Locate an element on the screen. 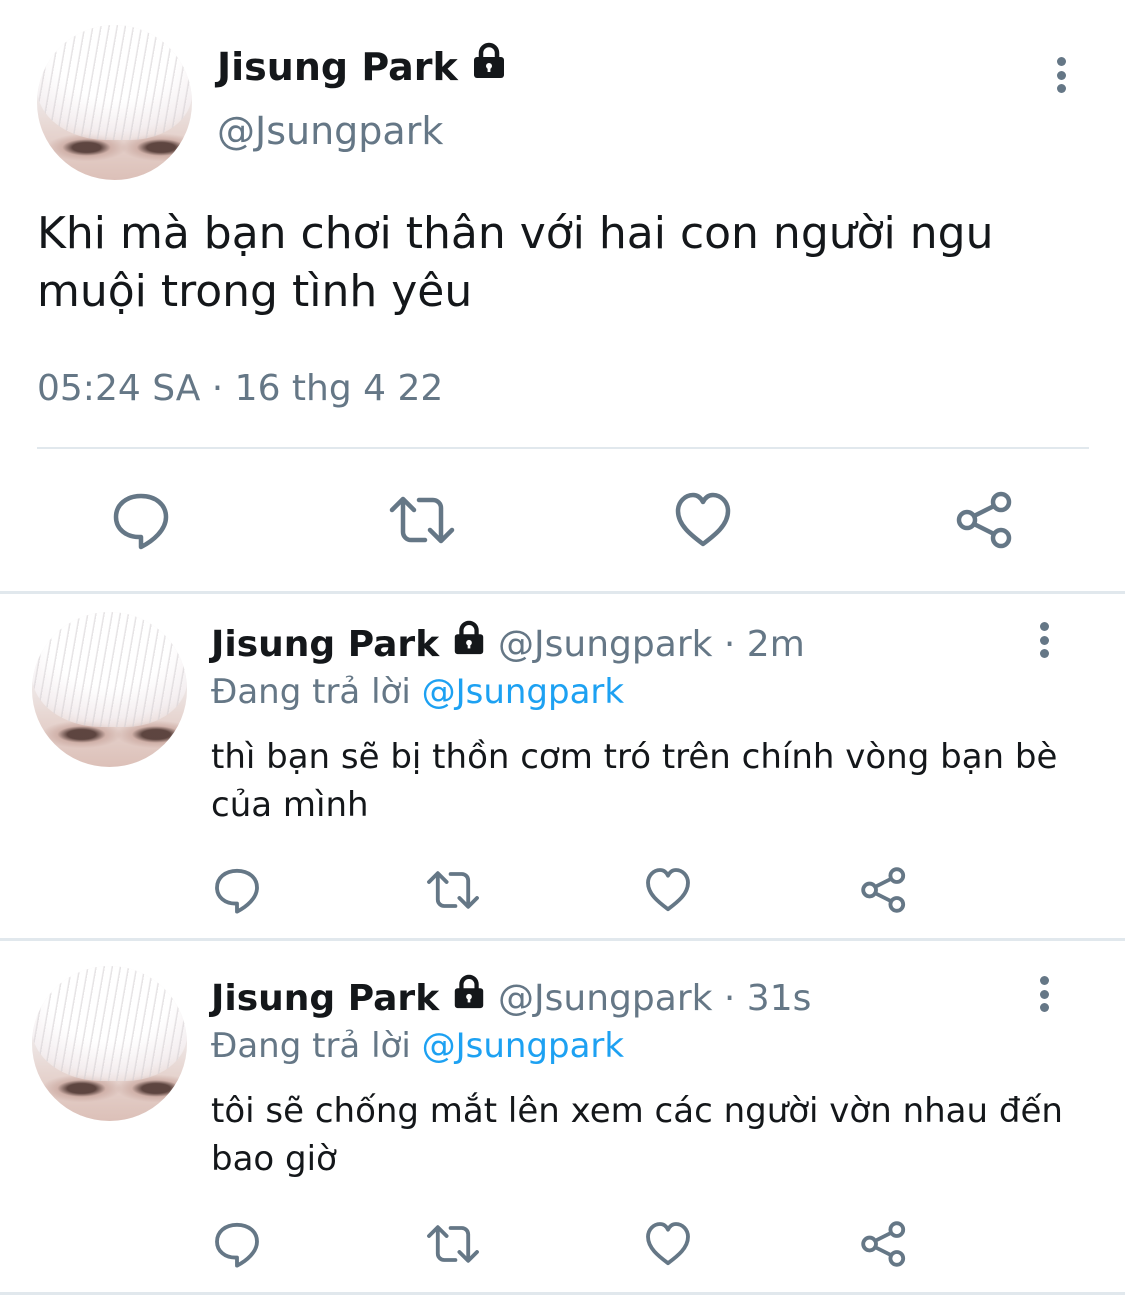 This screenshot has width=1125, height=1296. handle: @Jsungpark is located at coordinates (330, 131).